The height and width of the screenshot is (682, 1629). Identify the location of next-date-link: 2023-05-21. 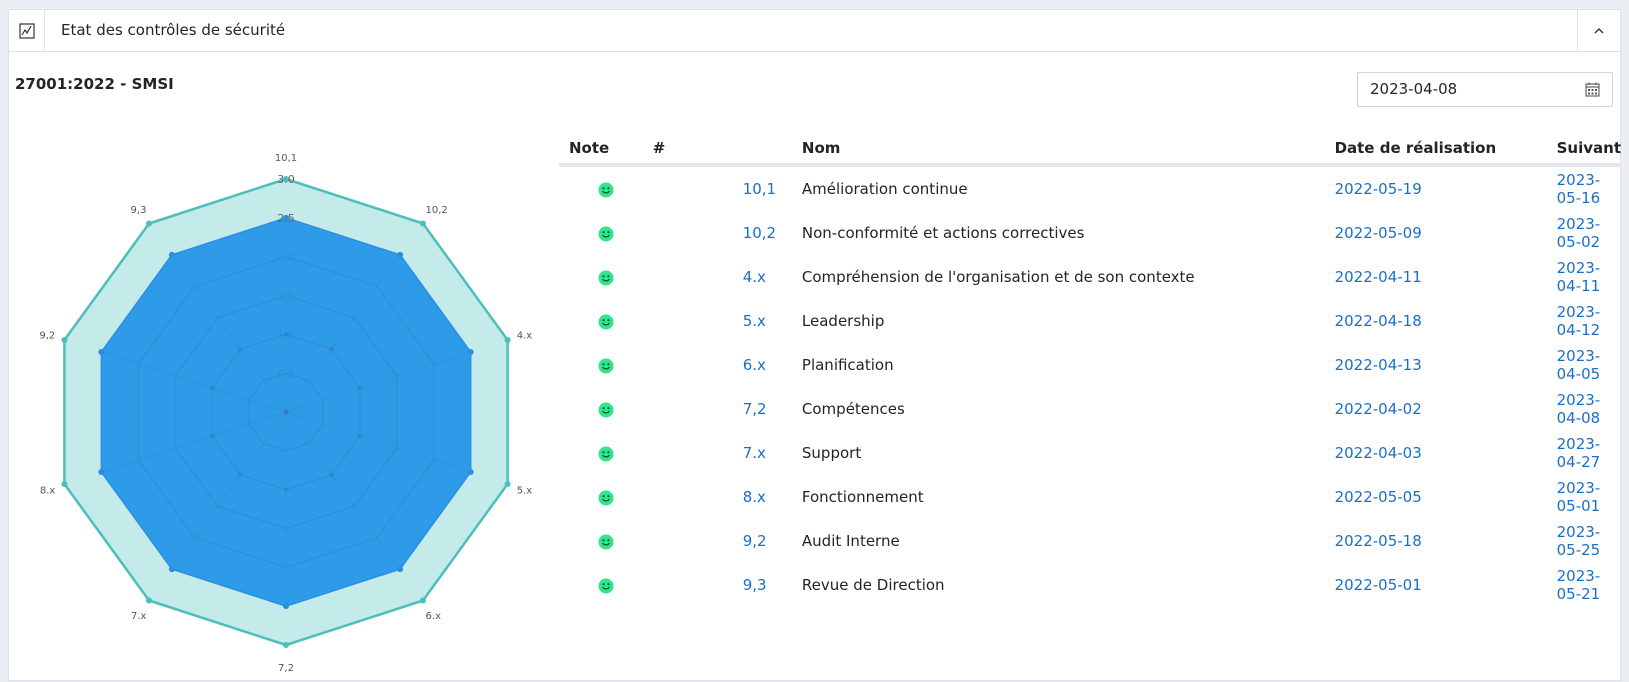
(1589, 585).